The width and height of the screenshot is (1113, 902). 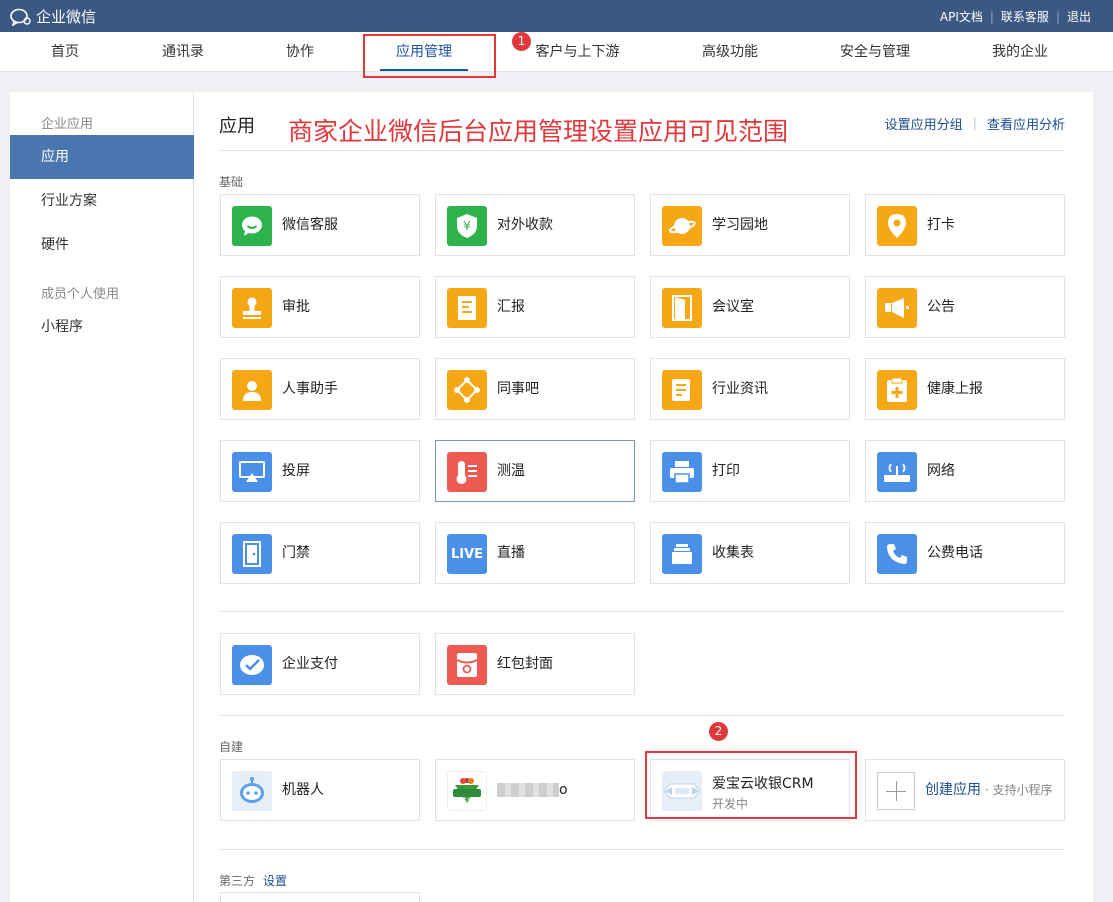 I want to click on set-app-groups-link: 设置应用分组, so click(x=924, y=123).